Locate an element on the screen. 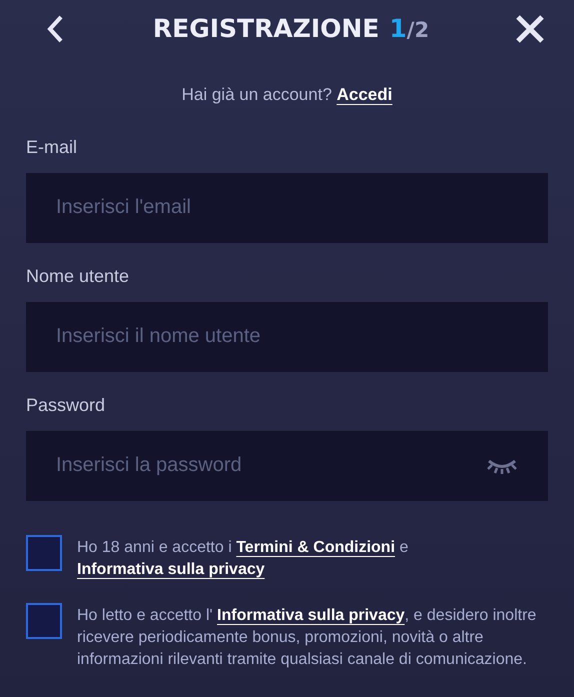  close-icon is located at coordinates (529, 29).